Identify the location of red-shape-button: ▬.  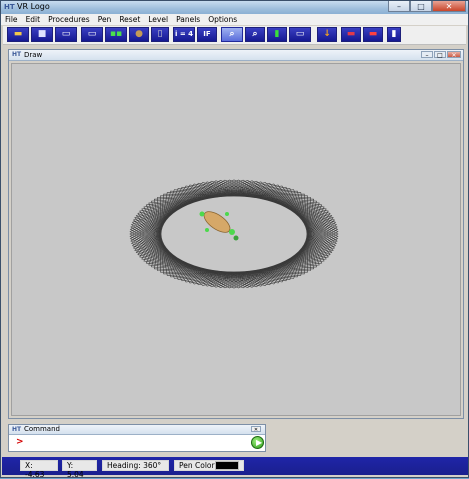
(351, 34).